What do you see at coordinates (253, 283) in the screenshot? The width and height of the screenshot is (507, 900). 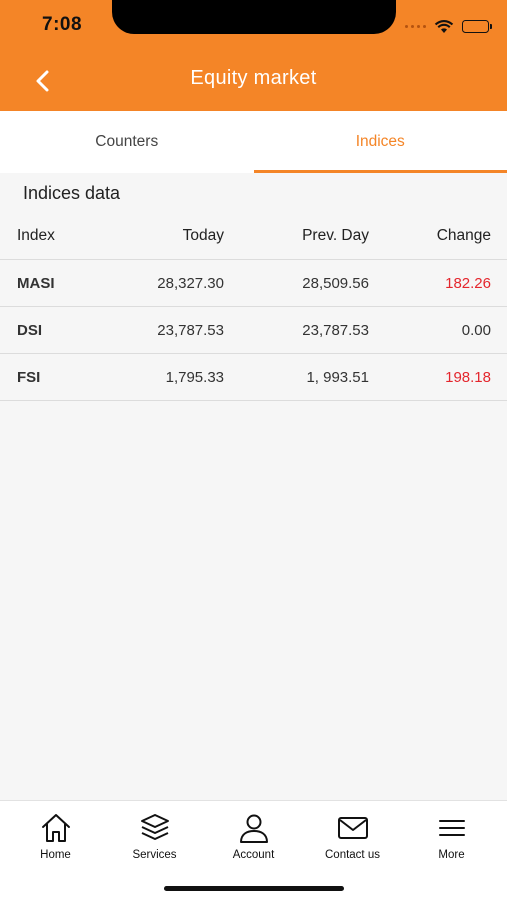 I see `table-row: MASI 28,327.30 28,509.56 182.26` at bounding box center [253, 283].